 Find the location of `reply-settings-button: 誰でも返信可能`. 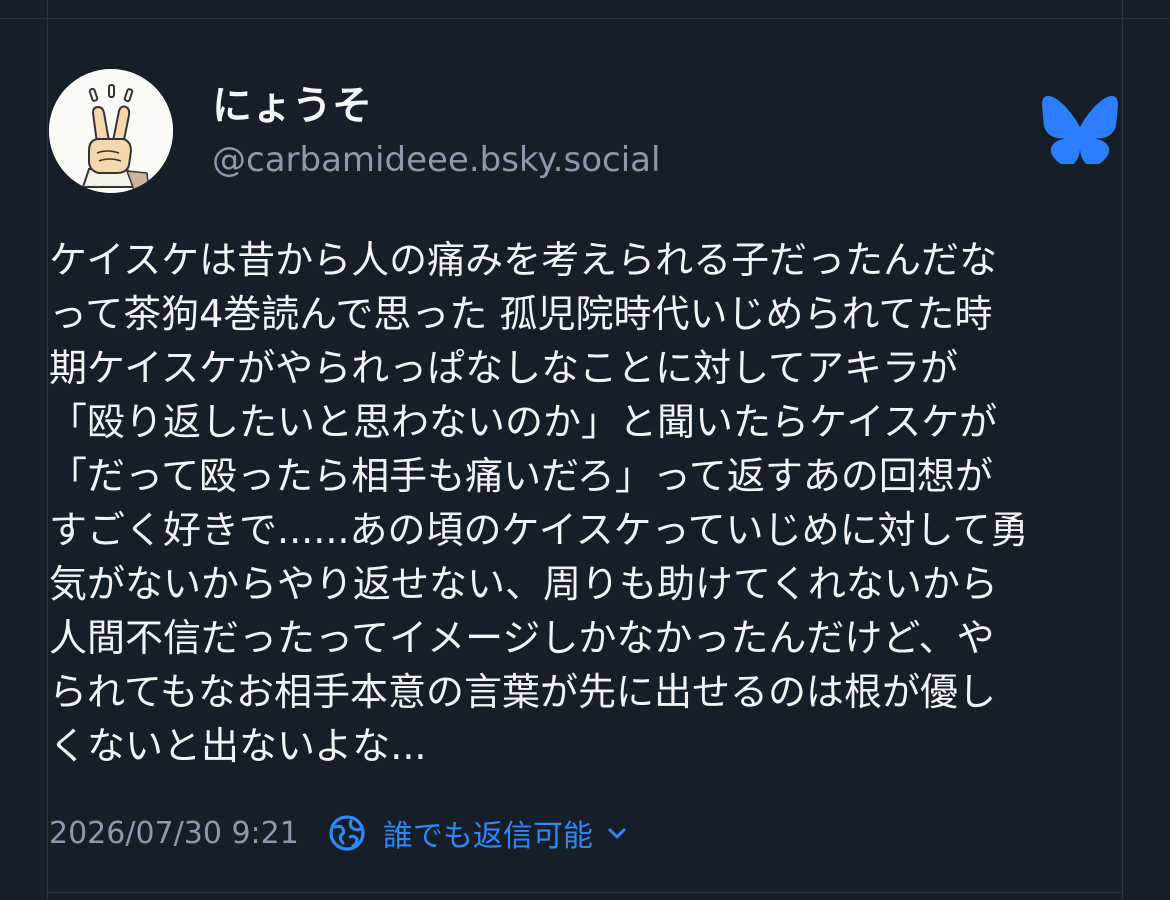

reply-settings-button: 誰でも返信可能 is located at coordinates (478, 833).